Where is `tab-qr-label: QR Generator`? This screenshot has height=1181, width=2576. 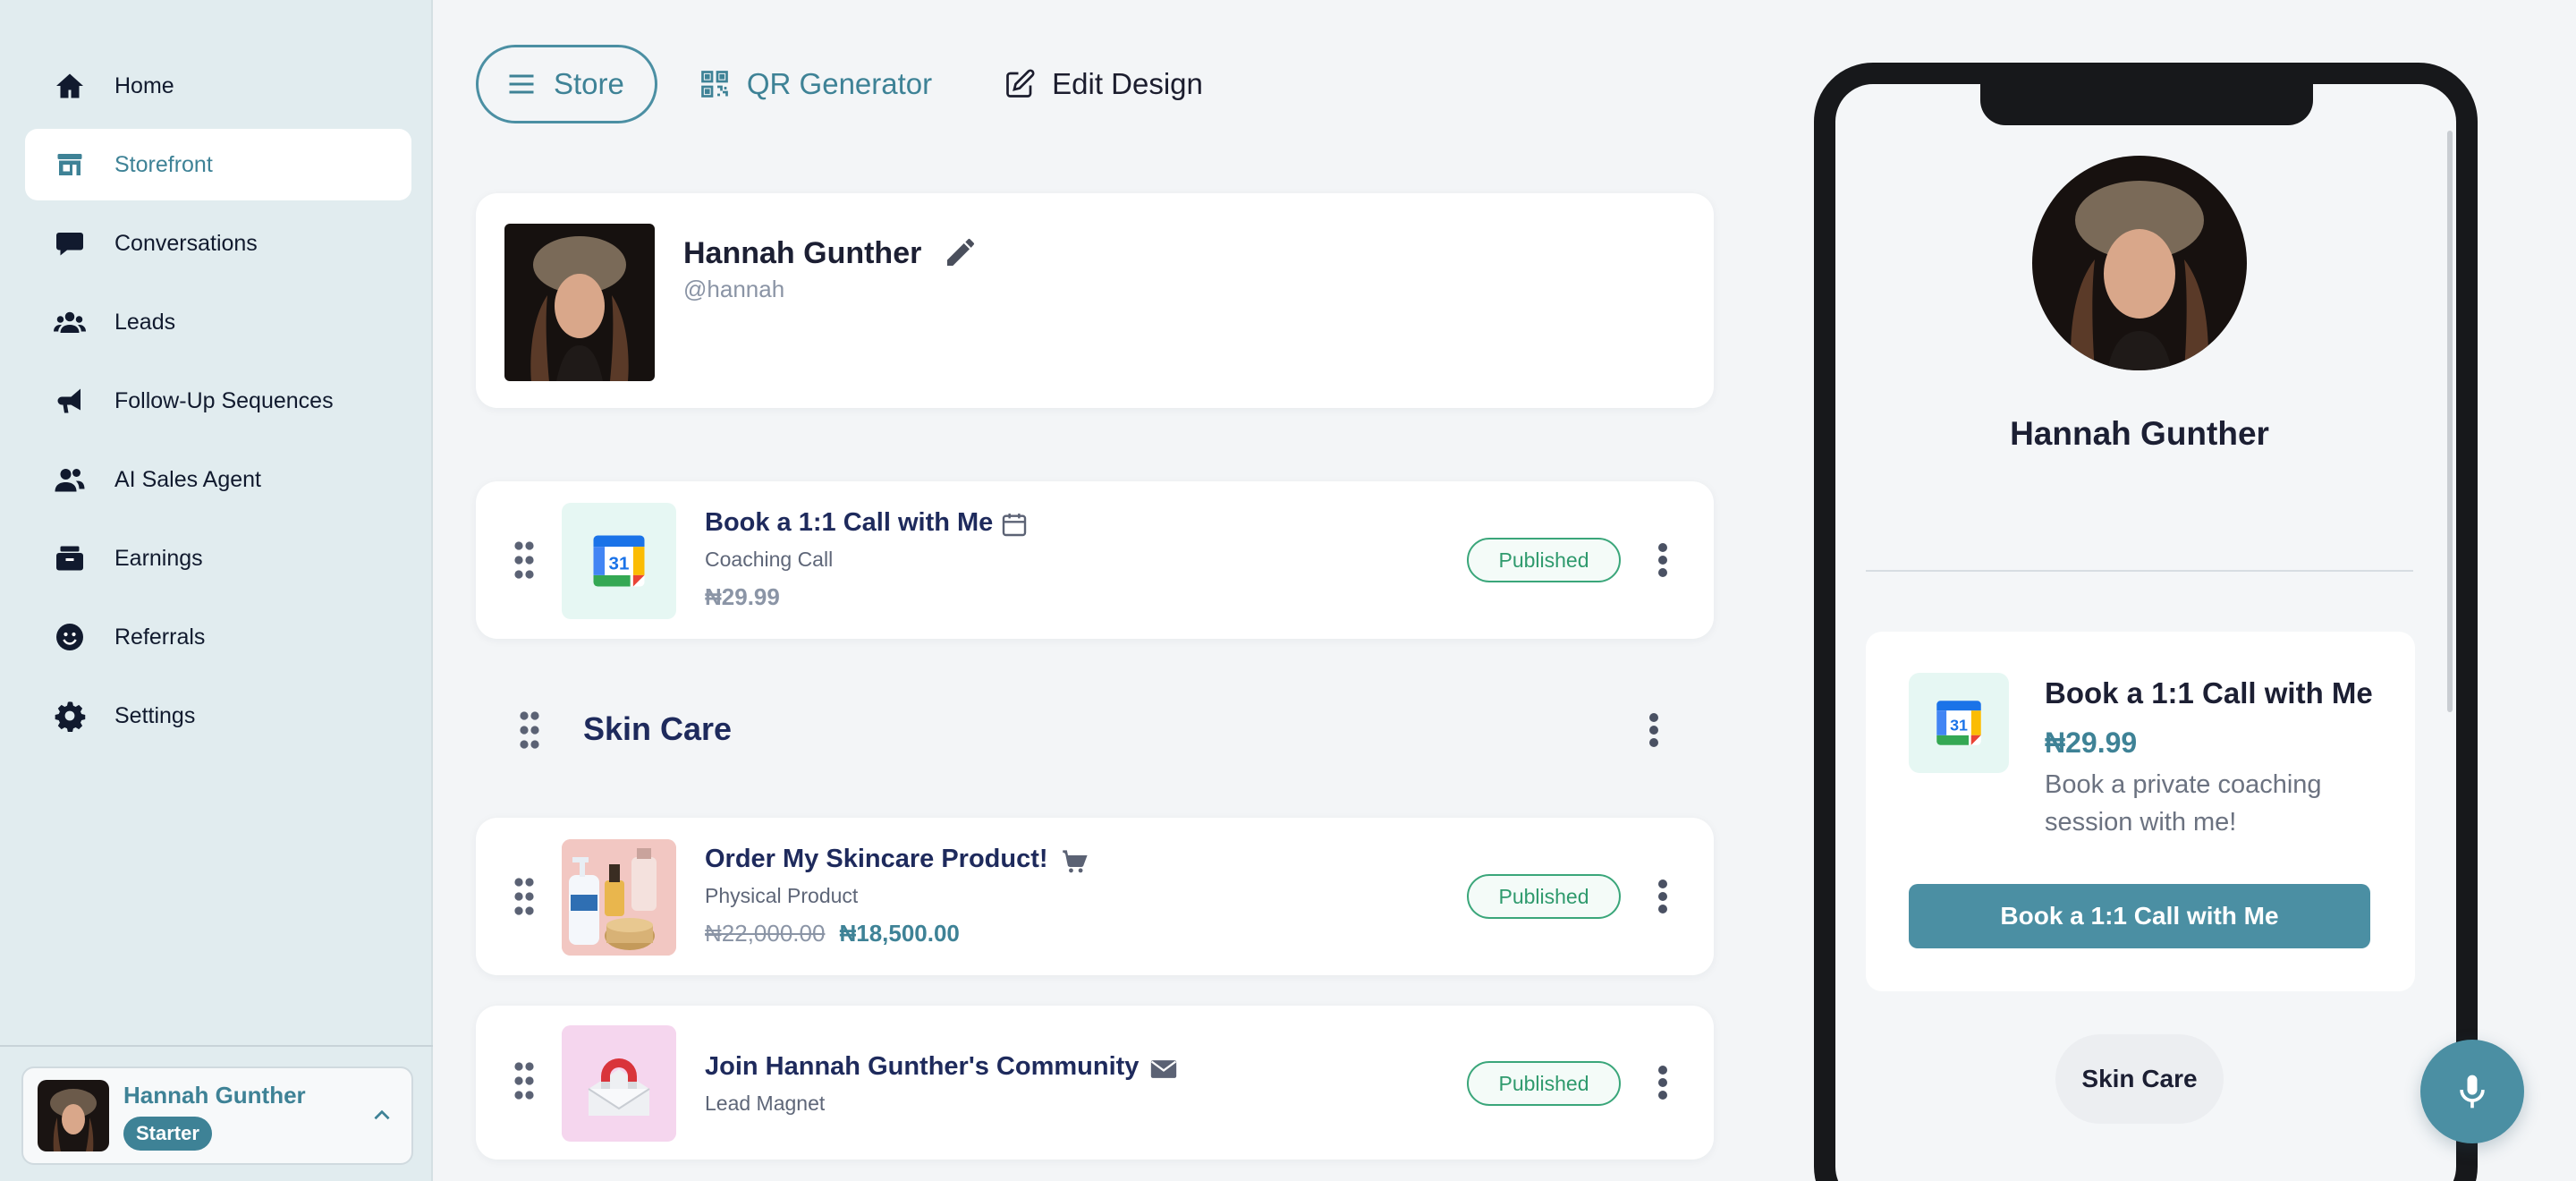 tab-qr-label: QR Generator is located at coordinates (839, 83).